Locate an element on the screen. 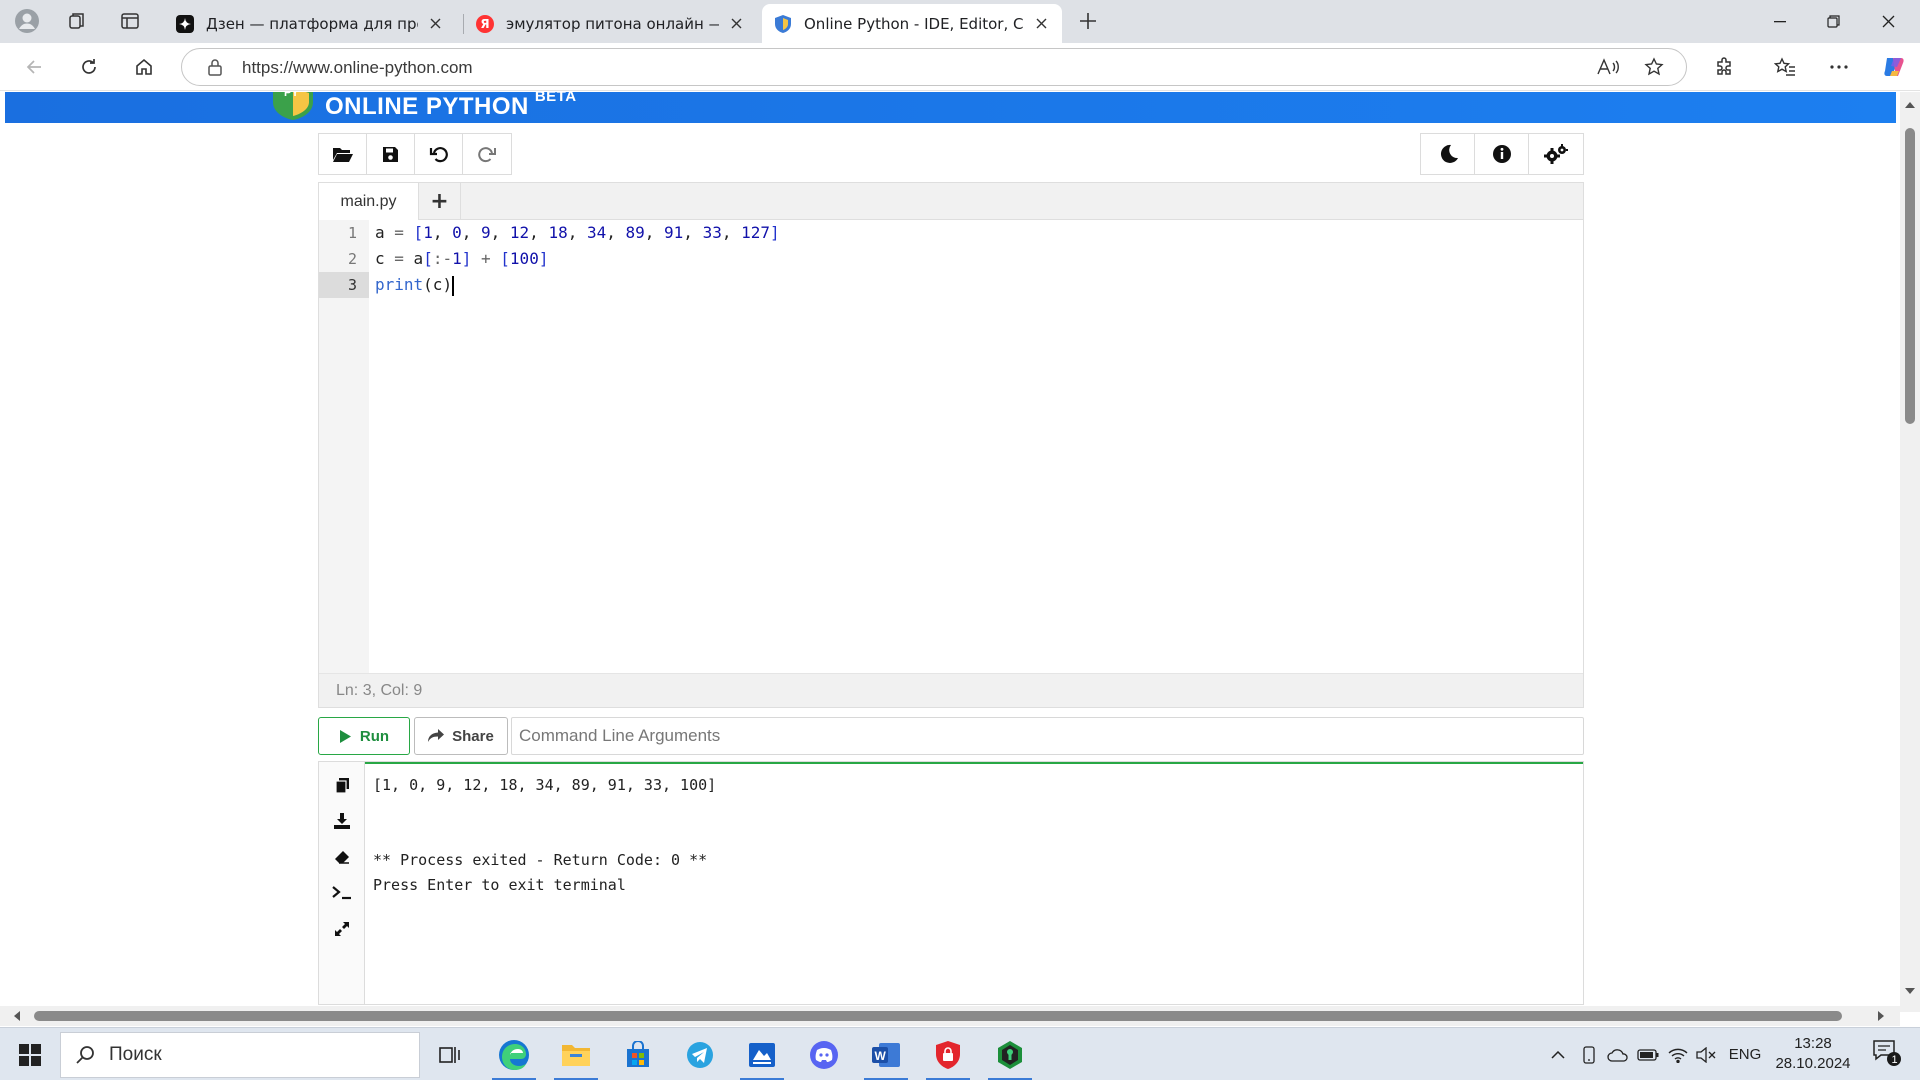 The height and width of the screenshot is (1080, 1920). play-icon is located at coordinates (345, 736).